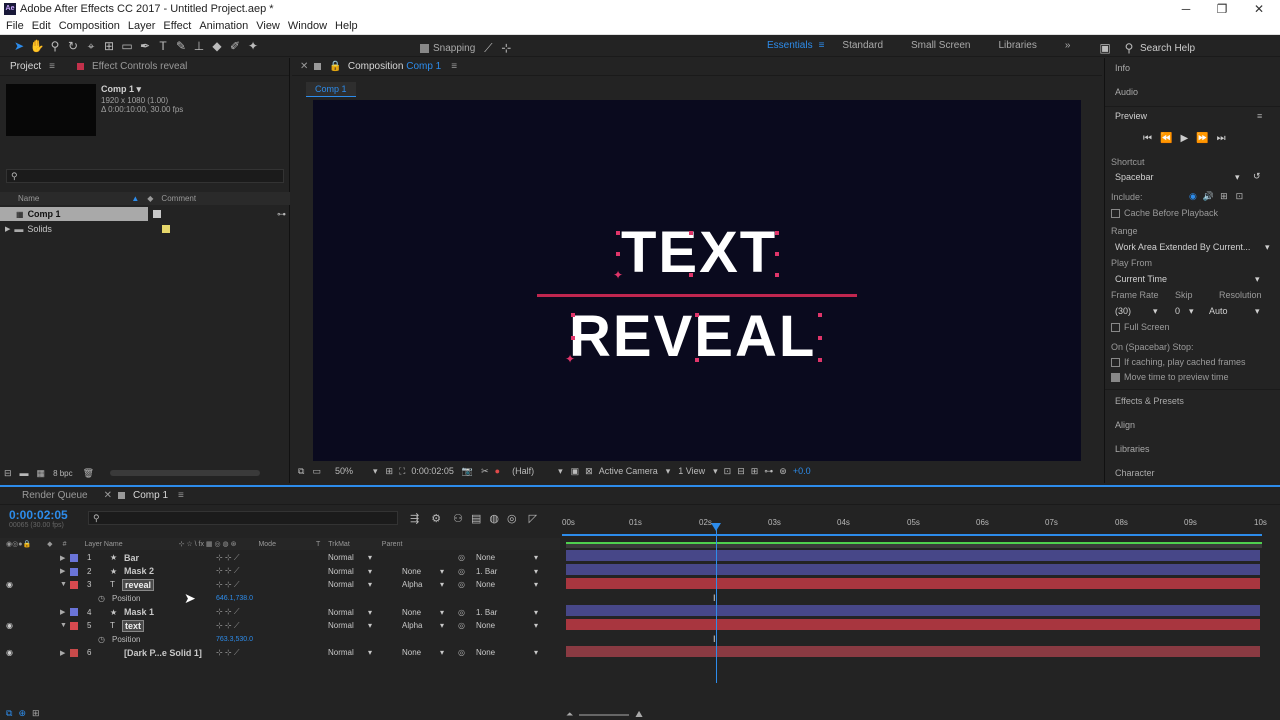 The image size is (1280, 720). What do you see at coordinates (339, 544) in the screenshot?
I see `column-trkmat: TrkMat` at bounding box center [339, 544].